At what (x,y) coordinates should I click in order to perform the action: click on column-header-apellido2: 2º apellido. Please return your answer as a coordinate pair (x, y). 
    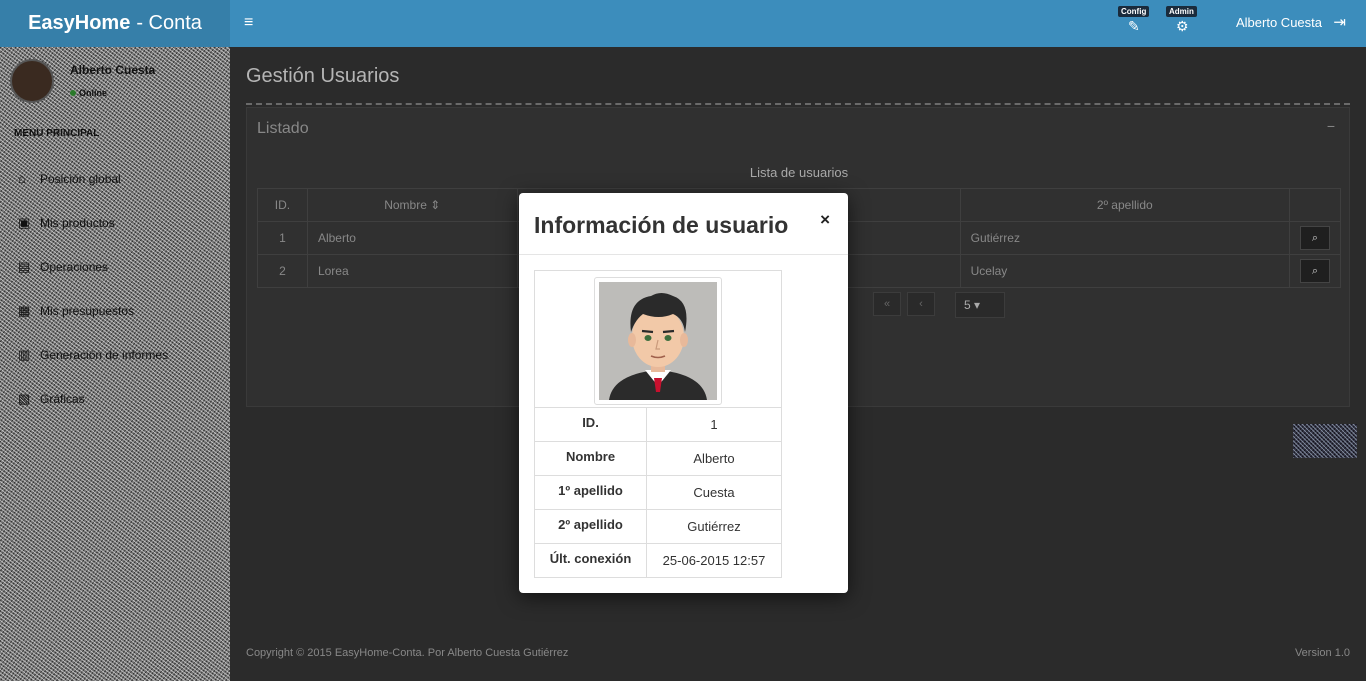
    Looking at the image, I should click on (1124, 205).